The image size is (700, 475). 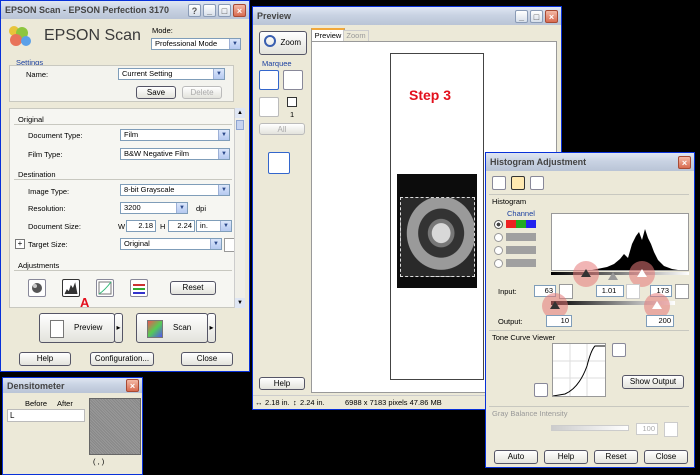 What do you see at coordinates (269, 80) in the screenshot?
I see `create-marquee-icon` at bounding box center [269, 80].